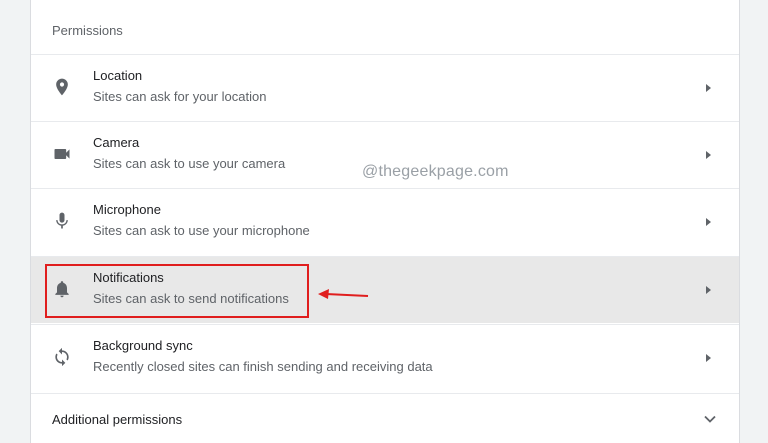  Describe the element at coordinates (177, 291) in the screenshot. I see `annotation-highlight-box` at that location.